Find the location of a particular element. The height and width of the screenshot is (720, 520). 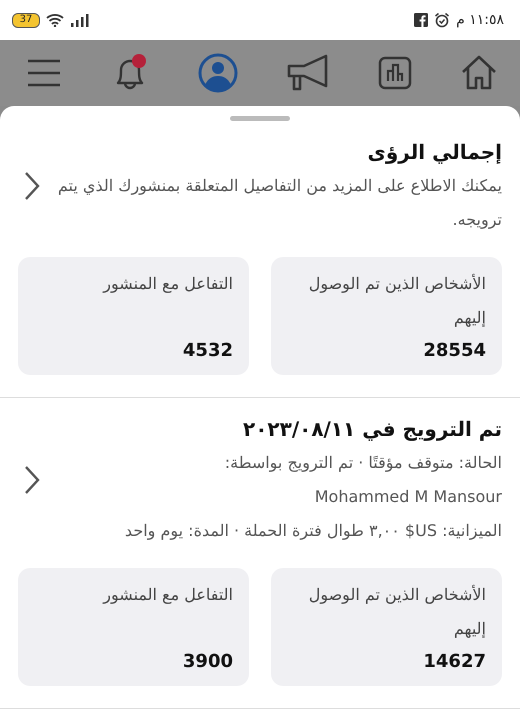

home-icon is located at coordinates (479, 73).